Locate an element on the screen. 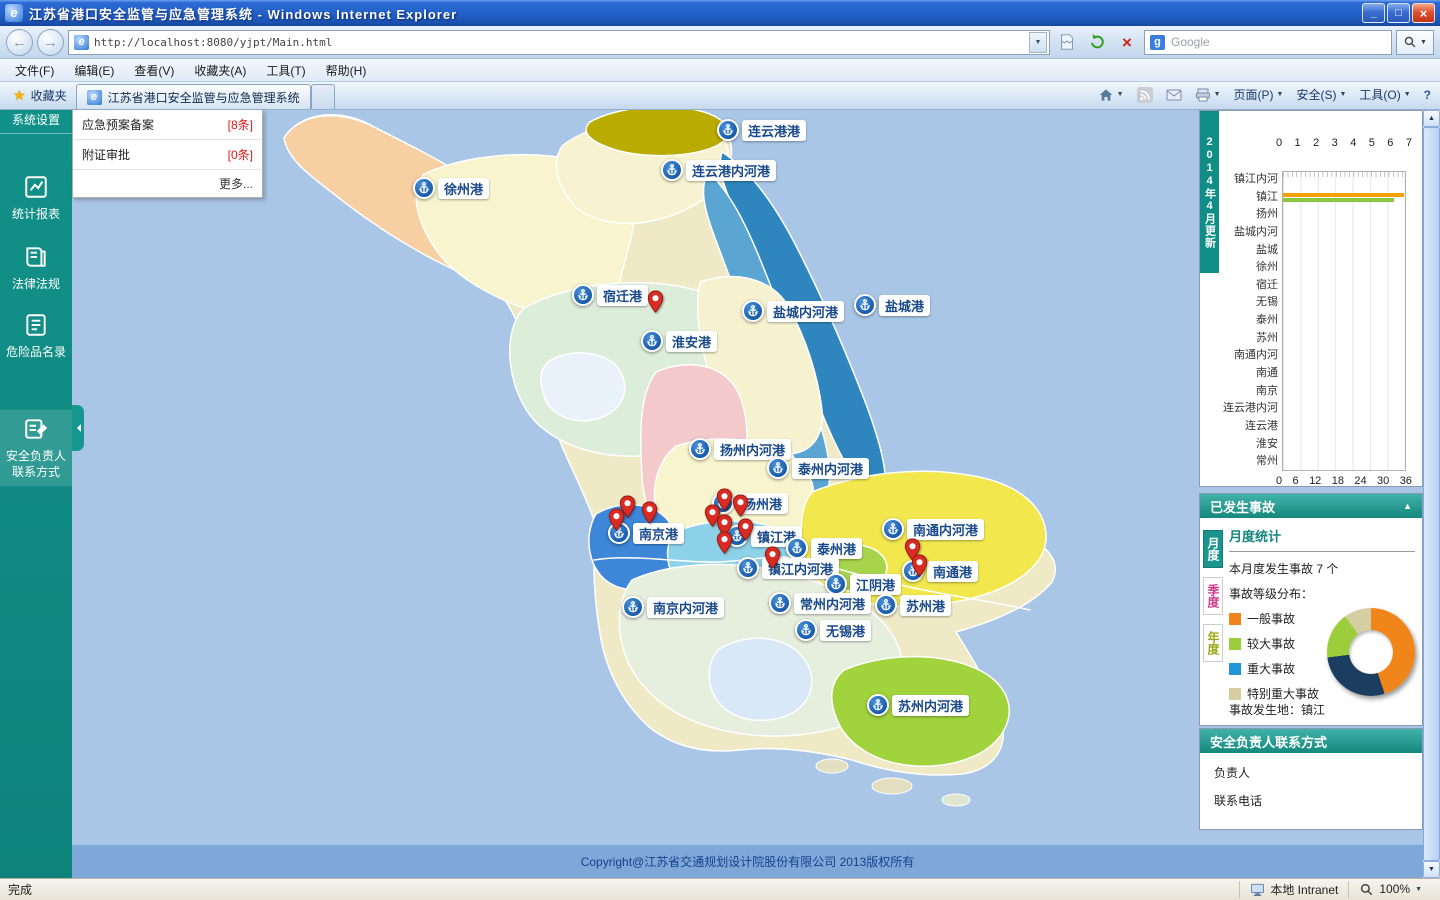 The width and height of the screenshot is (1440, 900). port-marker: 镇江内河港 is located at coordinates (788, 568).